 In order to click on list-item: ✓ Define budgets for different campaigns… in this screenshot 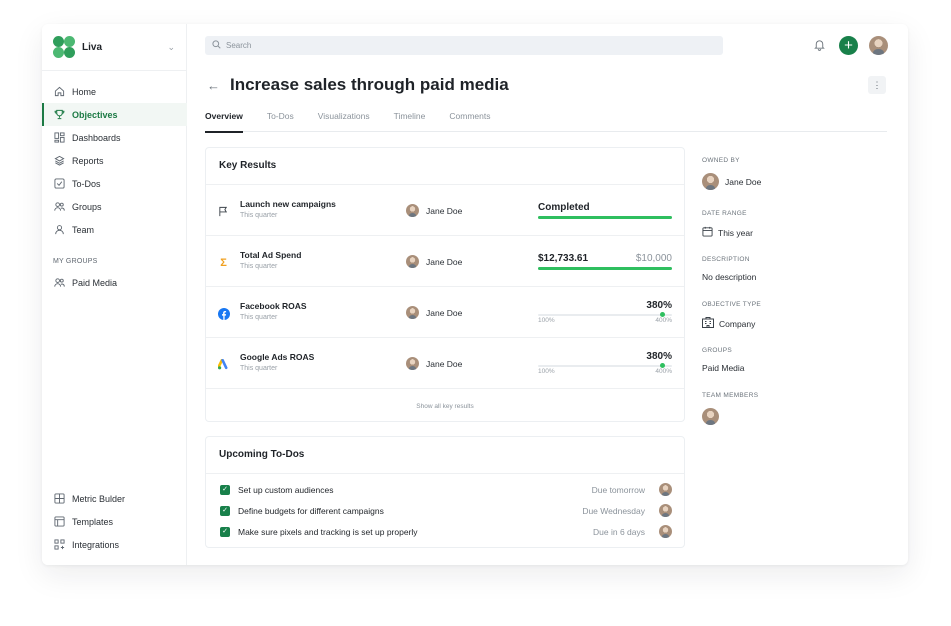, I will do `click(446, 510)`.